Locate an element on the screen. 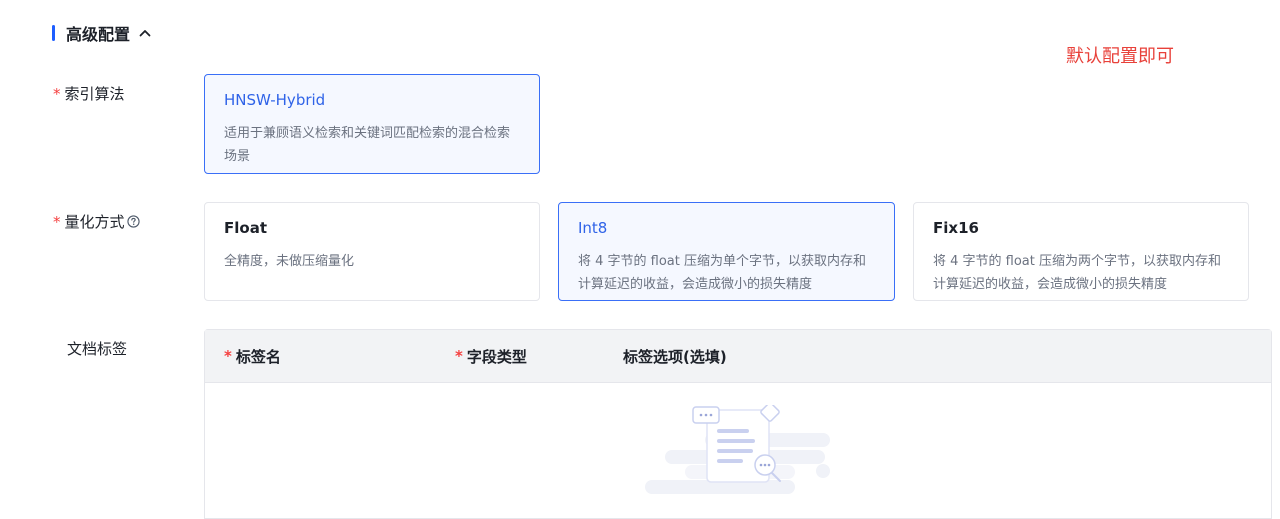 The width and height of the screenshot is (1280, 519). index-algorithm-label: * 索引算法 is located at coordinates (89, 94).